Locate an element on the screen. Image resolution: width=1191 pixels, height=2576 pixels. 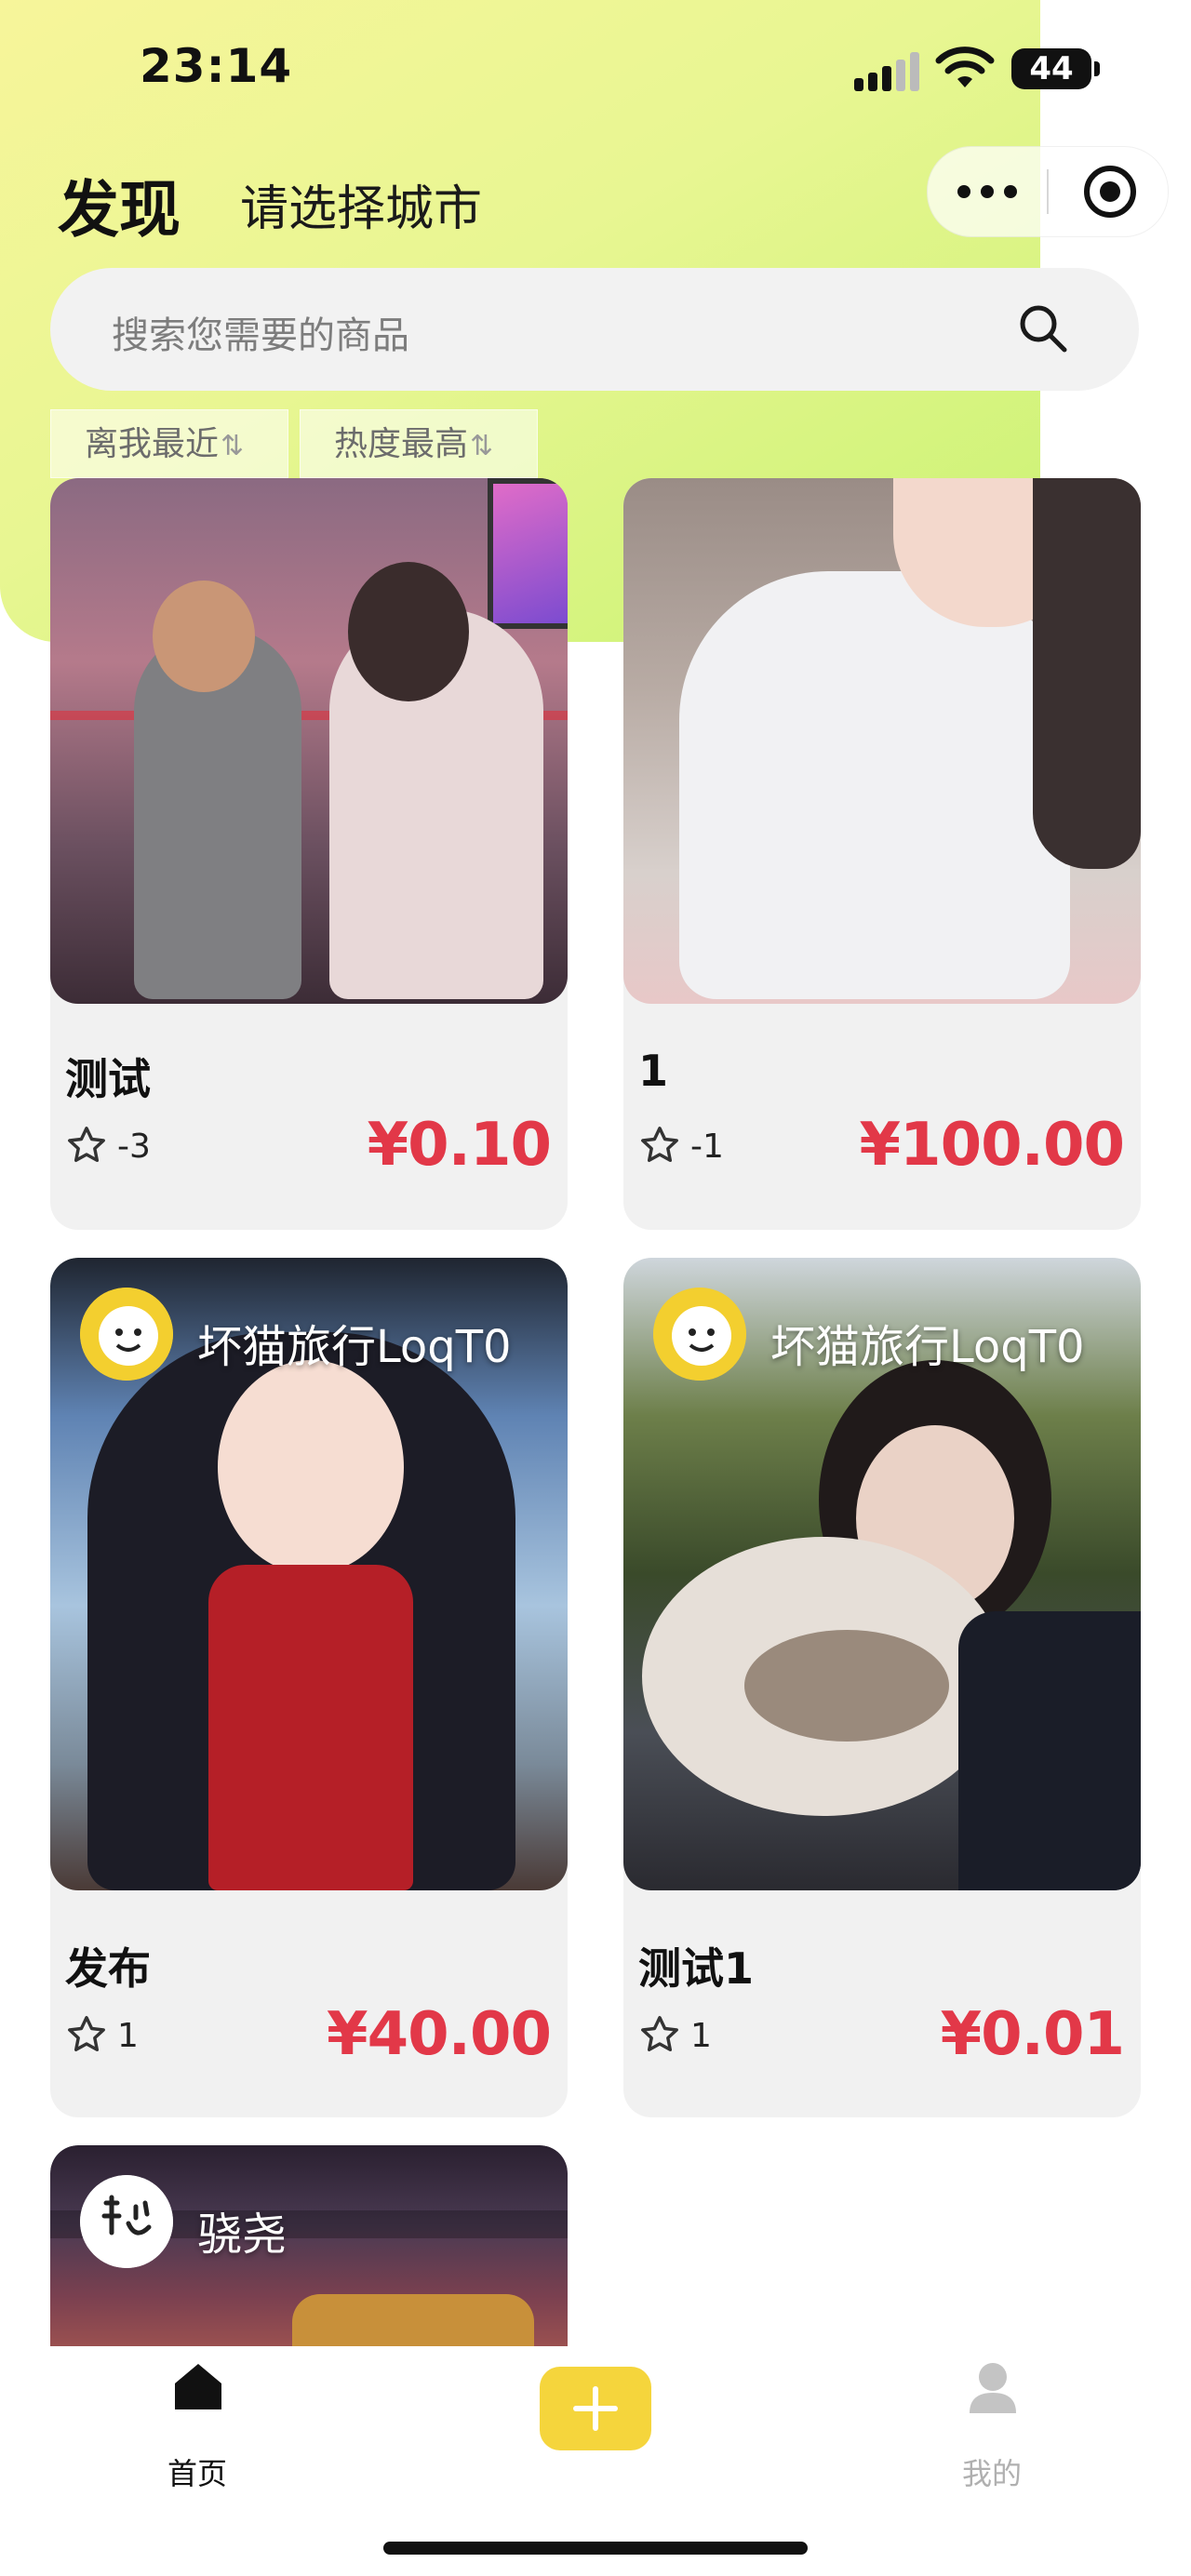
cat-marking is located at coordinates (846, 1686).